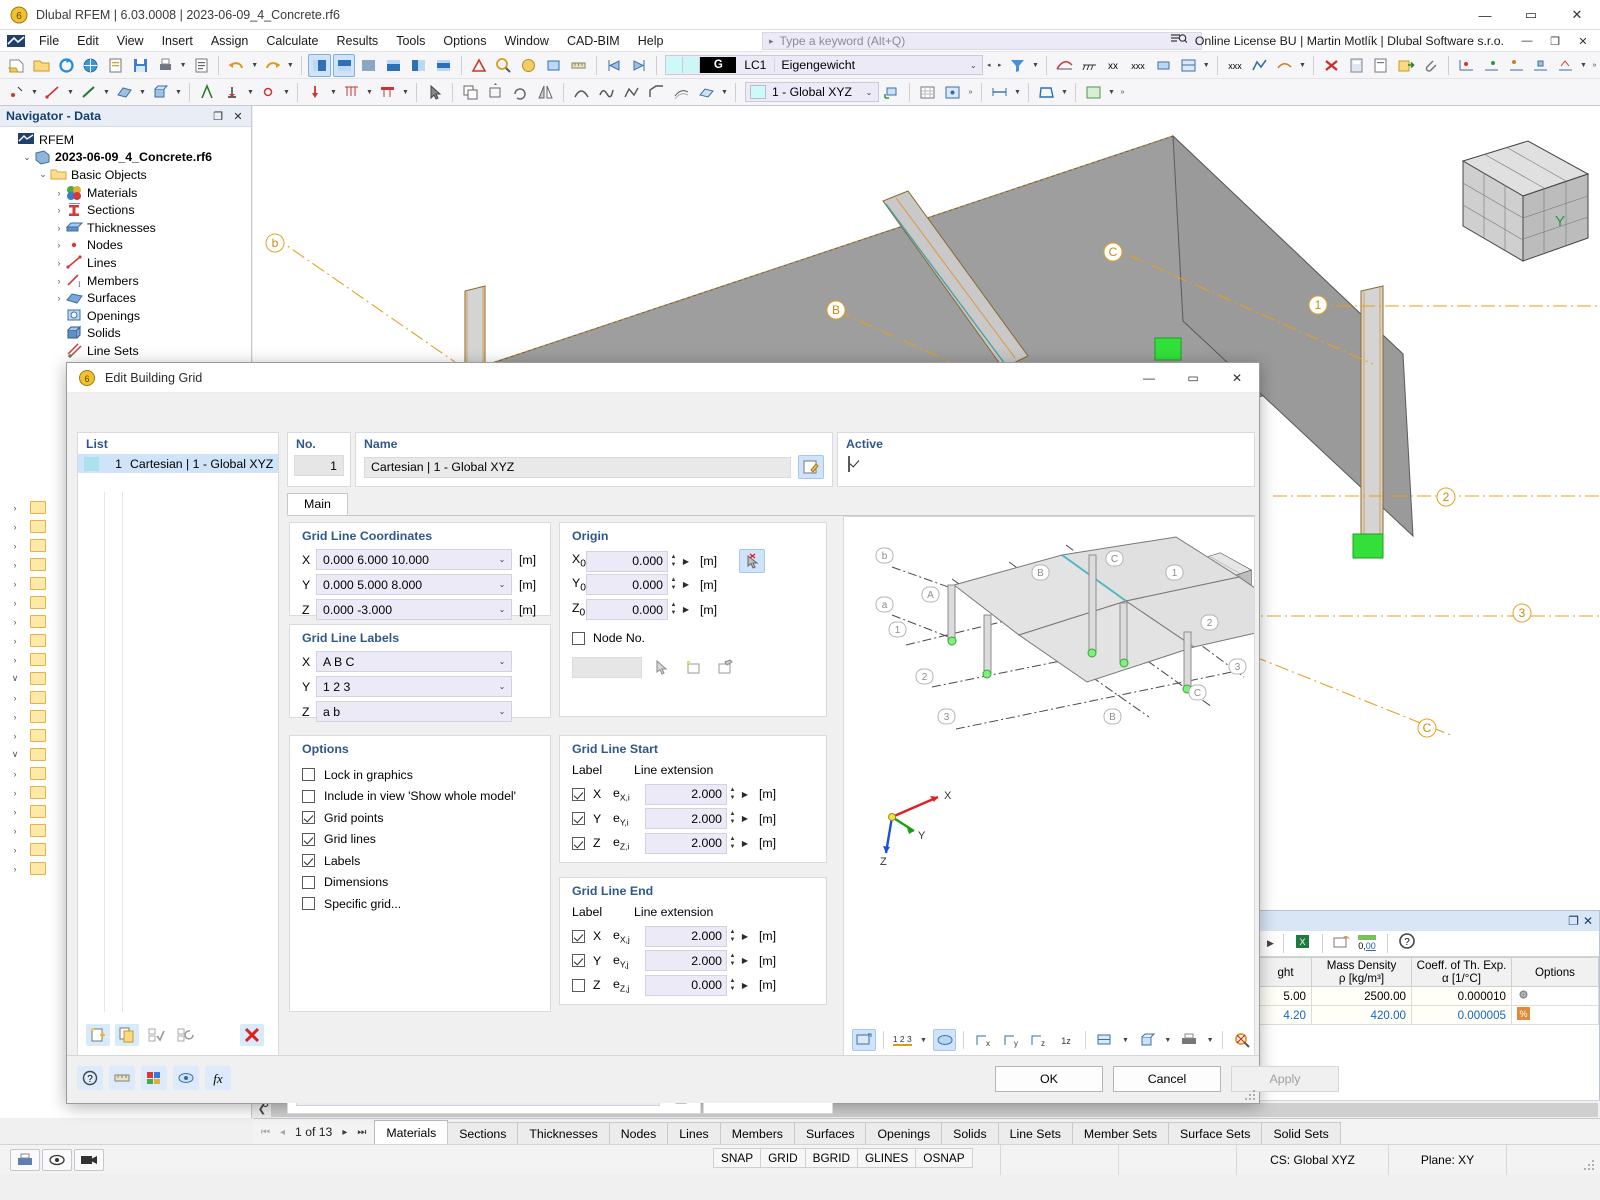 This screenshot has width=1600, height=1200. Describe the element at coordinates (627, 561) in the screenshot. I see `origin-x-input: 0.000` at that location.